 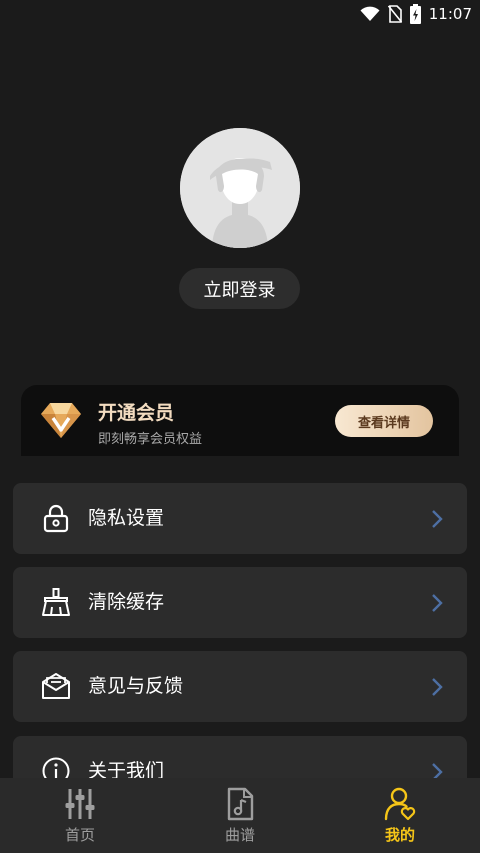 What do you see at coordinates (126, 518) in the screenshot?
I see `menu-label-privacy: 隐私设置` at bounding box center [126, 518].